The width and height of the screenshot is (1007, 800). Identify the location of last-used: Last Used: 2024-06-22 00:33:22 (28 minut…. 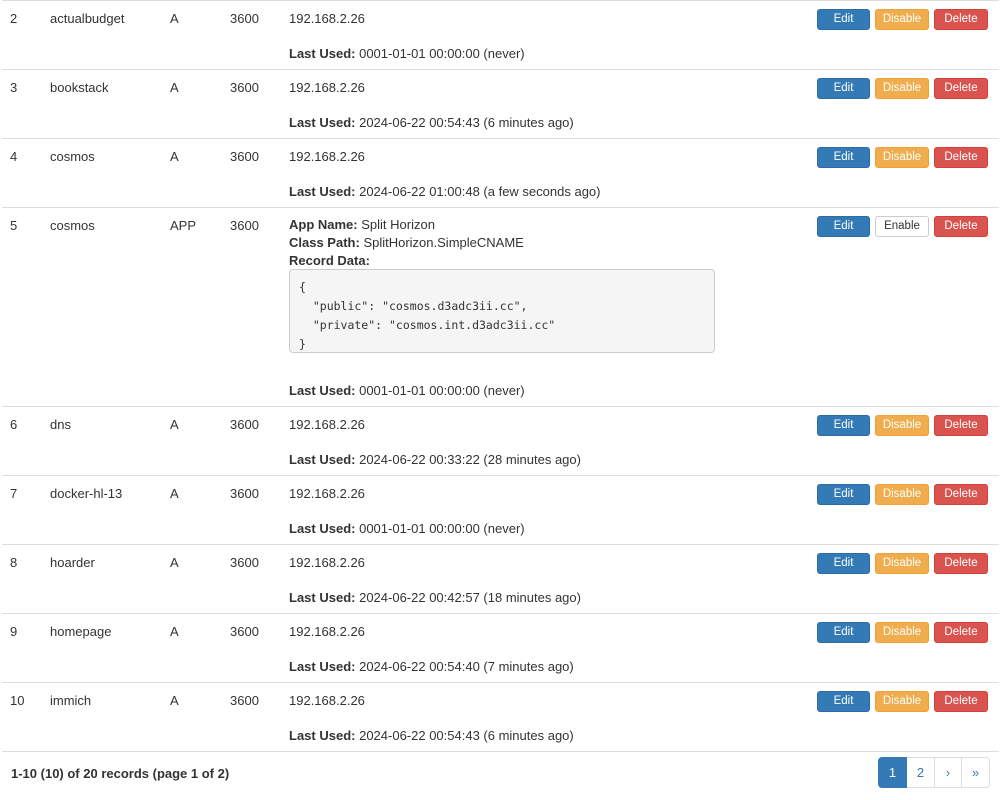
(435, 459).